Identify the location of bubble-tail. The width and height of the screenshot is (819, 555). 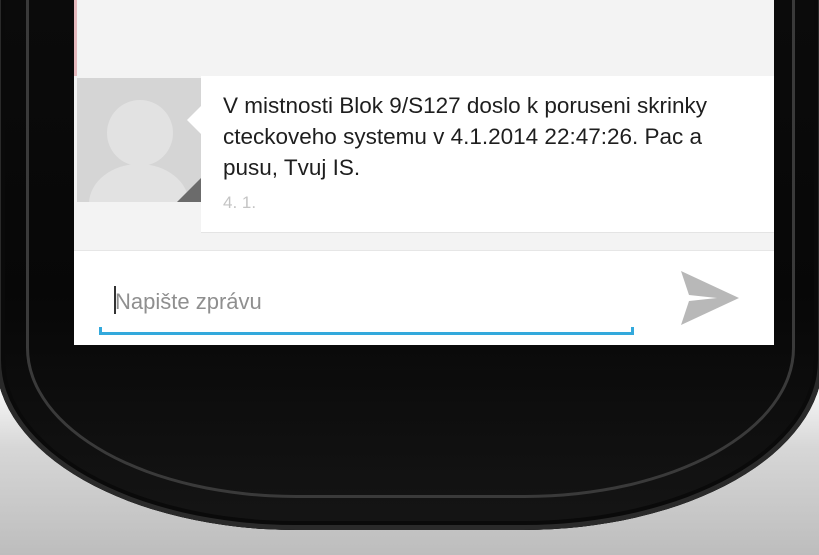
(194, 120).